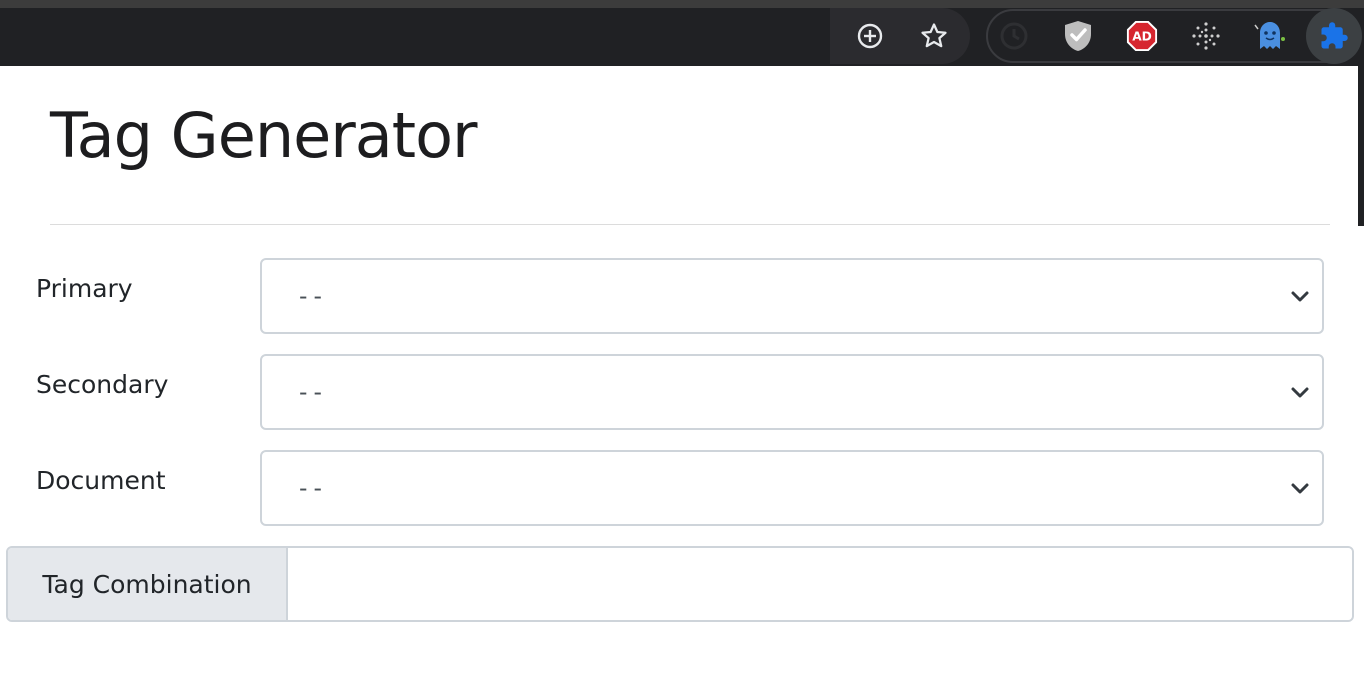 Image resolution: width=1364 pixels, height=686 pixels. Describe the element at coordinates (1014, 36) in the screenshot. I see `history-clock-icon` at that location.